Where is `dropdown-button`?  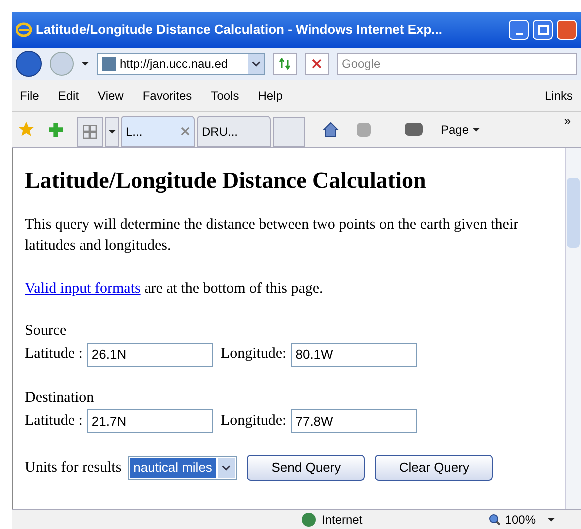 dropdown-button is located at coordinates (256, 64).